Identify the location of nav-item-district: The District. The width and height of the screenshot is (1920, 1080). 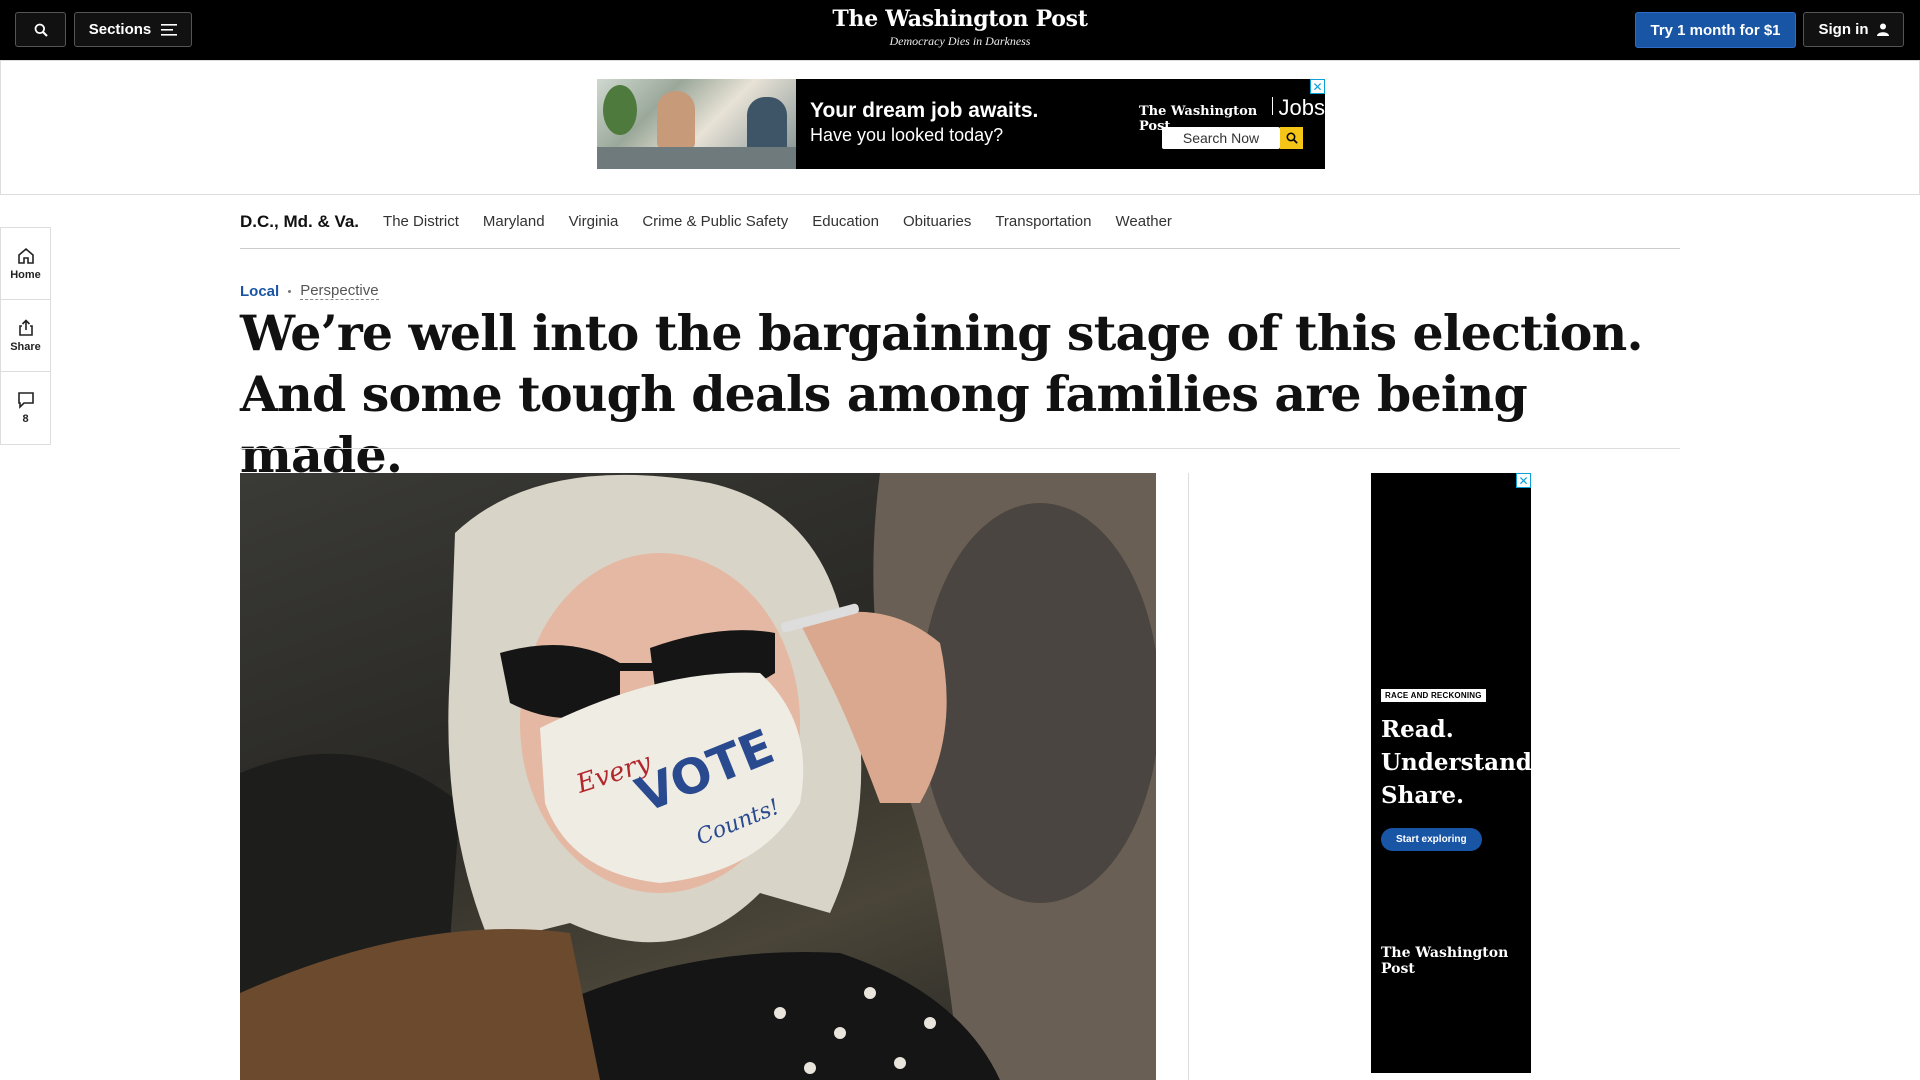
(421, 221).